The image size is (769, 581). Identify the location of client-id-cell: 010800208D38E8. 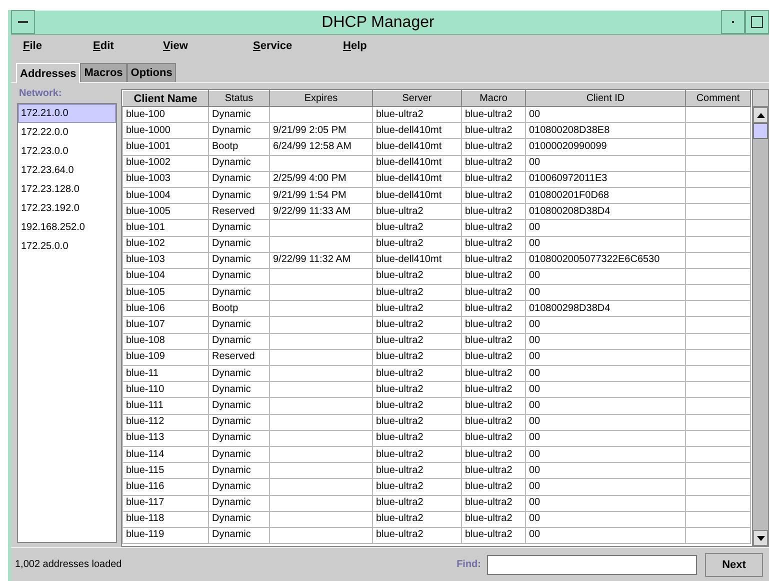
(606, 130).